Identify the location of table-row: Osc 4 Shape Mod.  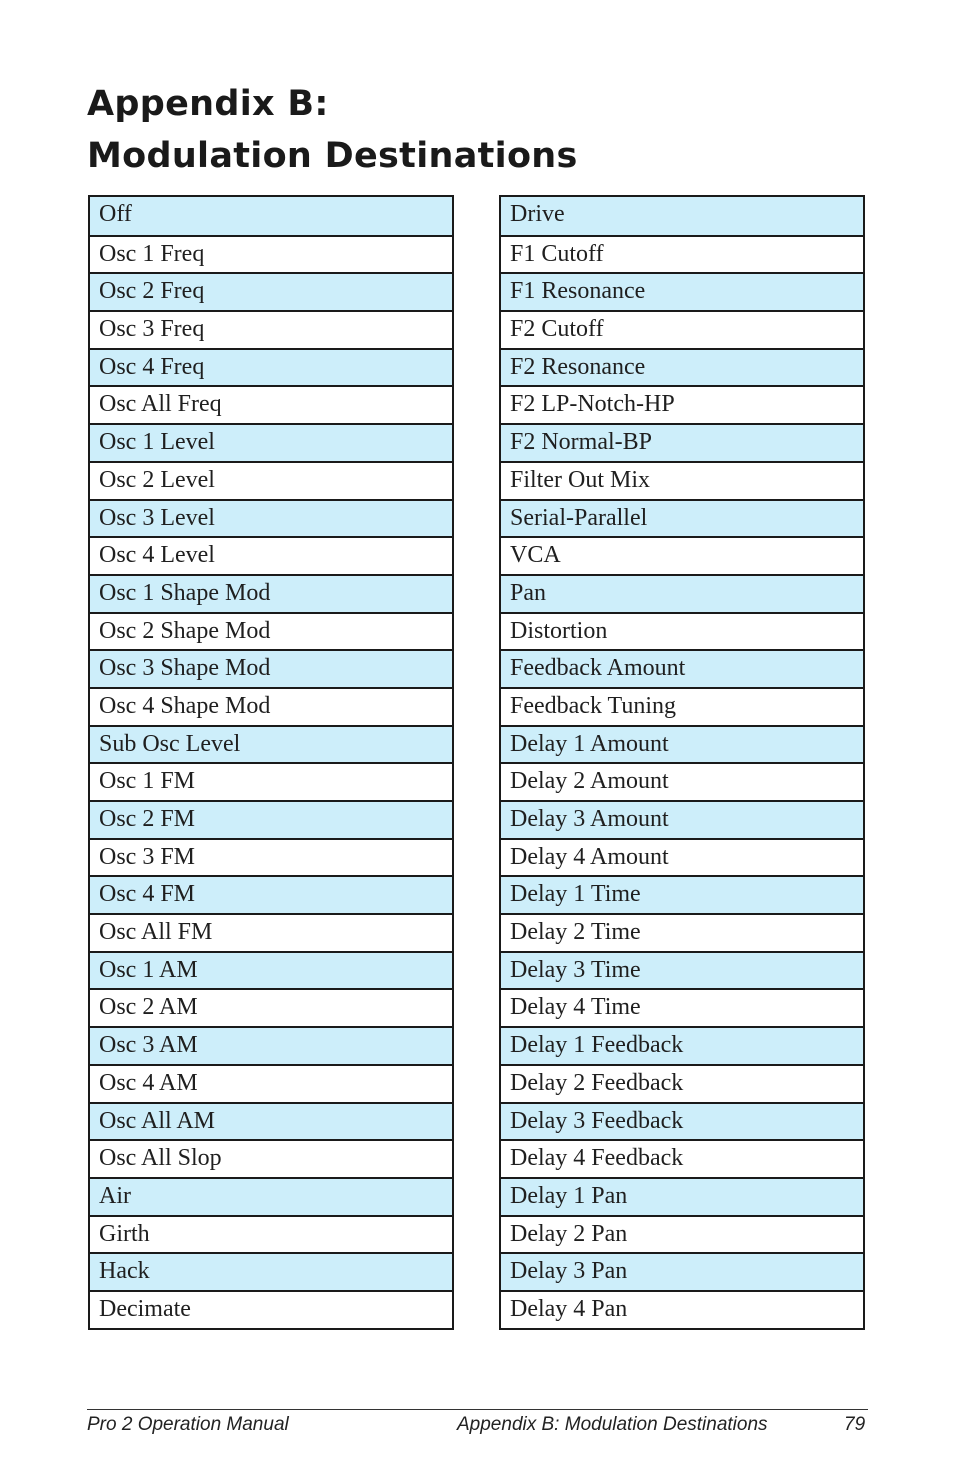
(271, 705).